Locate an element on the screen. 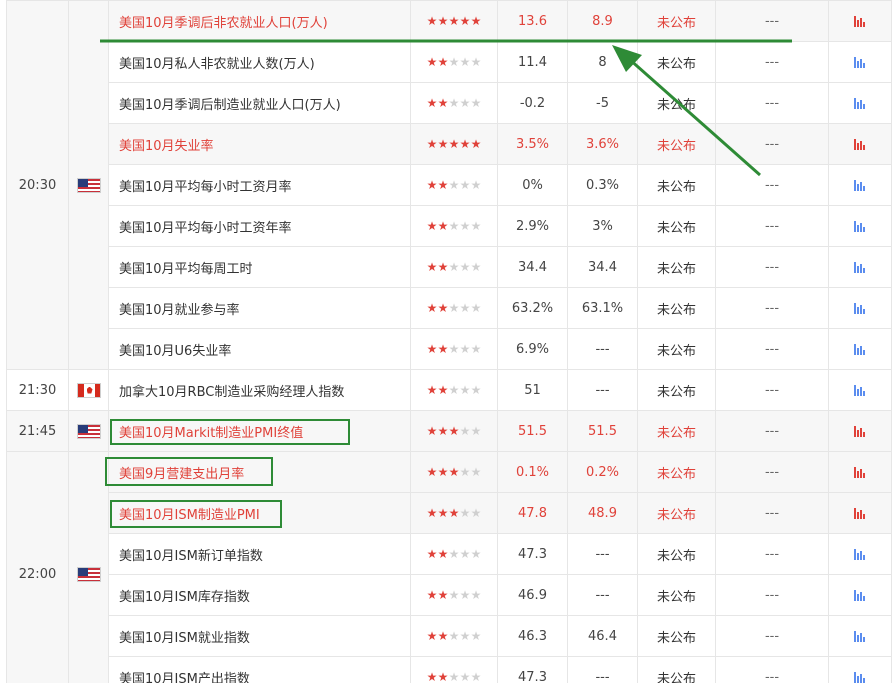 This screenshot has height=683, width=894. annotation-box-ism-pmi is located at coordinates (196, 514).